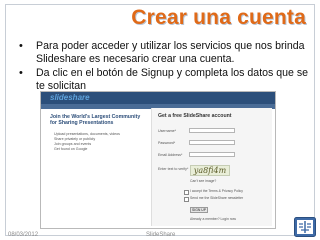  Describe the element at coordinates (212, 154) in the screenshot. I see `email-field` at that location.